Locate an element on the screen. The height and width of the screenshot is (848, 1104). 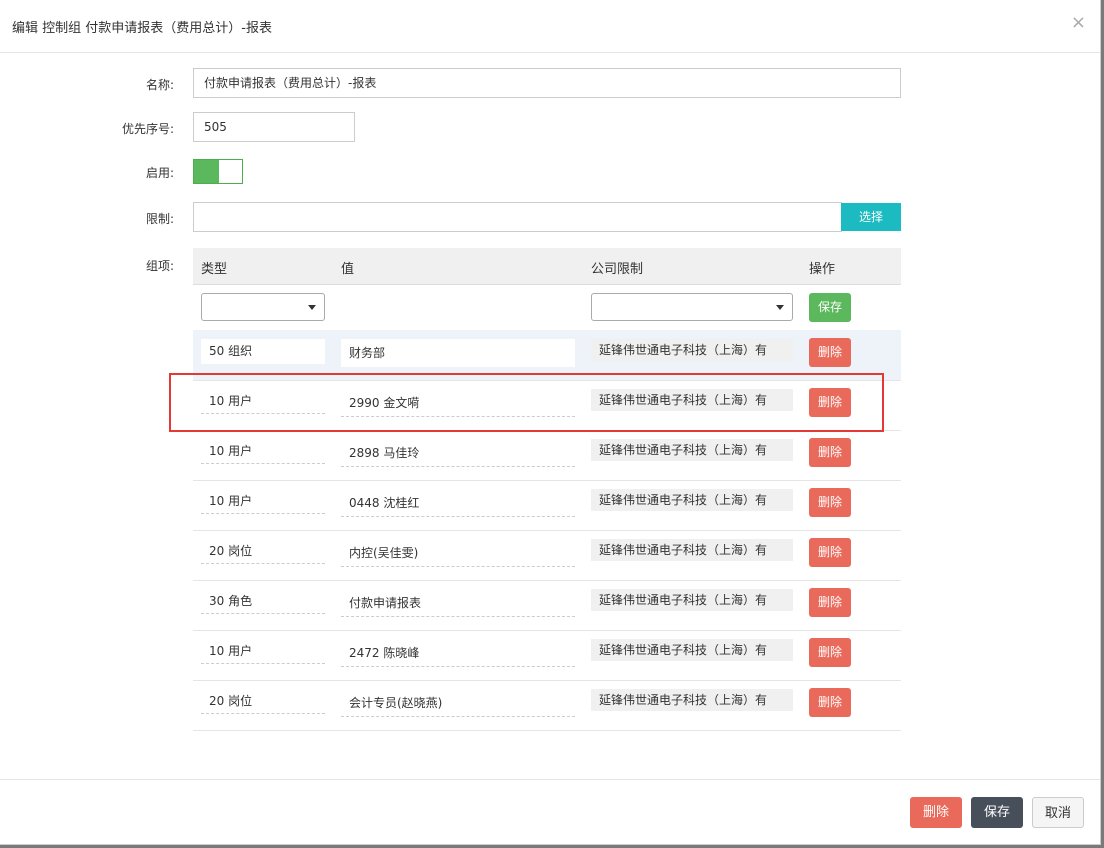
dialog-footer: 删除 保存 取消 is located at coordinates (550, 812).